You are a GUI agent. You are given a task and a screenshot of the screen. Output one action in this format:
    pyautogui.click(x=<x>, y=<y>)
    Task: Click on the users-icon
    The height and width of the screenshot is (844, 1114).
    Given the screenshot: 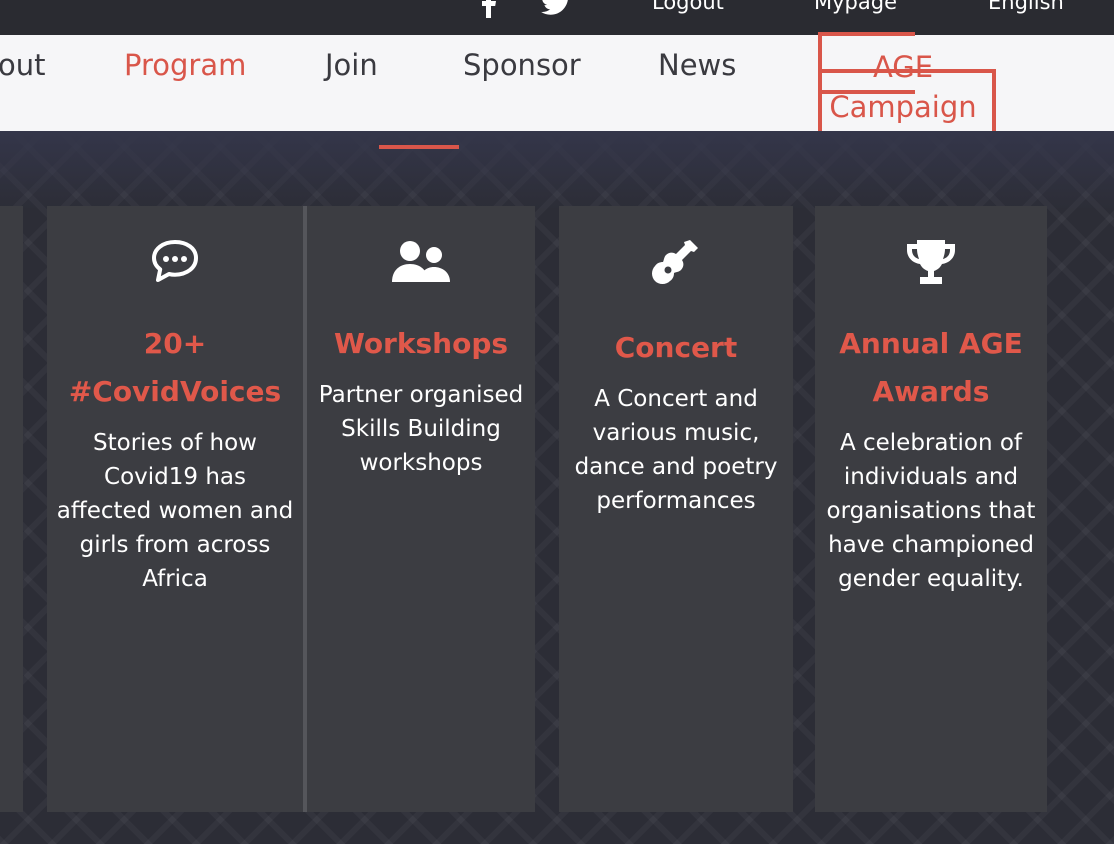 What is the action you would take?
    pyautogui.click(x=421, y=264)
    